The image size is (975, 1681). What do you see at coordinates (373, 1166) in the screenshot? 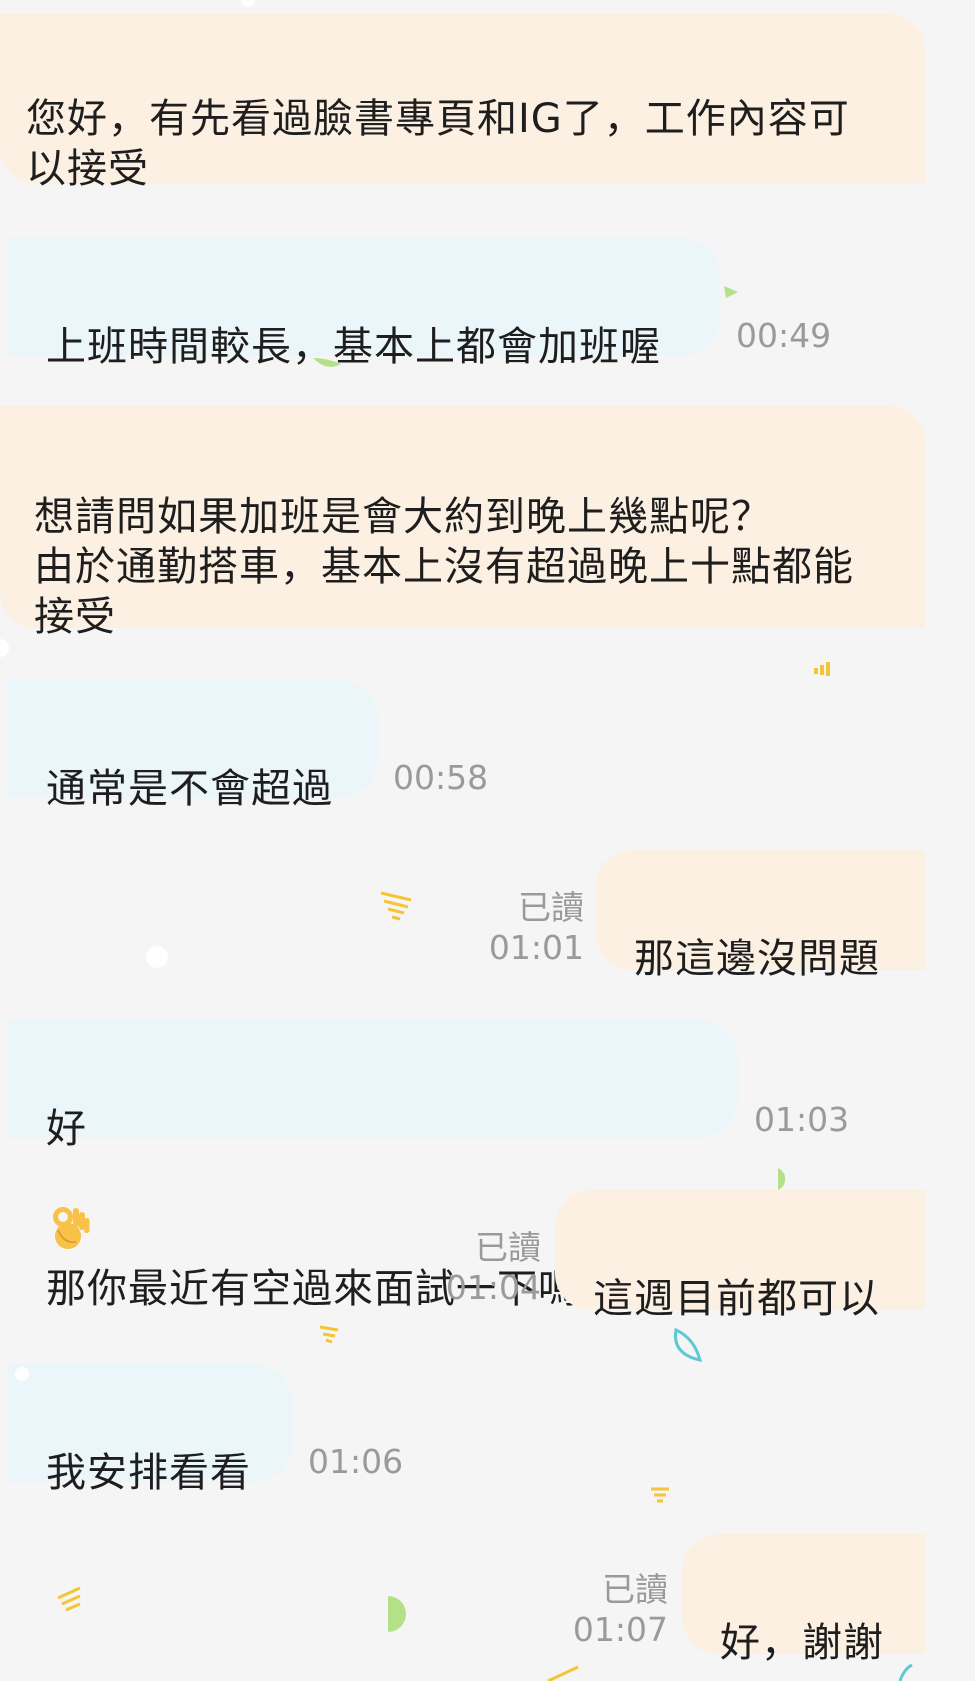
I see `message-bubble-incoming: 好 那你最近有空過來面試一下嗎` at bounding box center [373, 1166].